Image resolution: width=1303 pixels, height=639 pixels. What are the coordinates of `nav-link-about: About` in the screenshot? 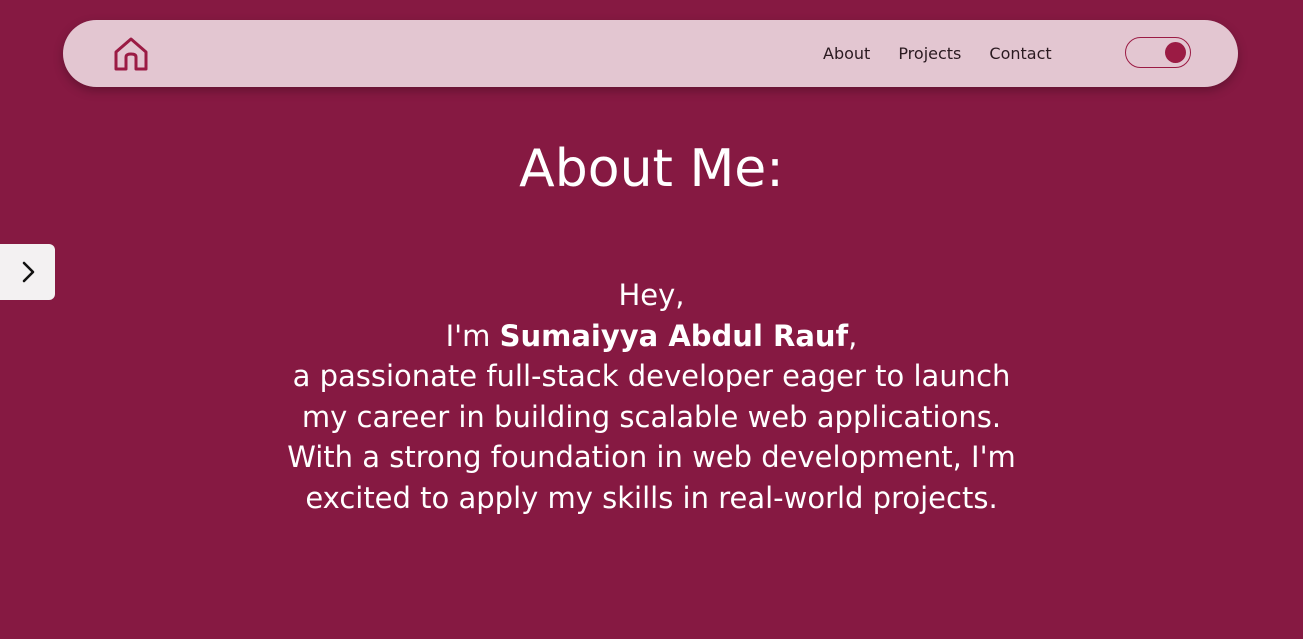 It's located at (846, 53).